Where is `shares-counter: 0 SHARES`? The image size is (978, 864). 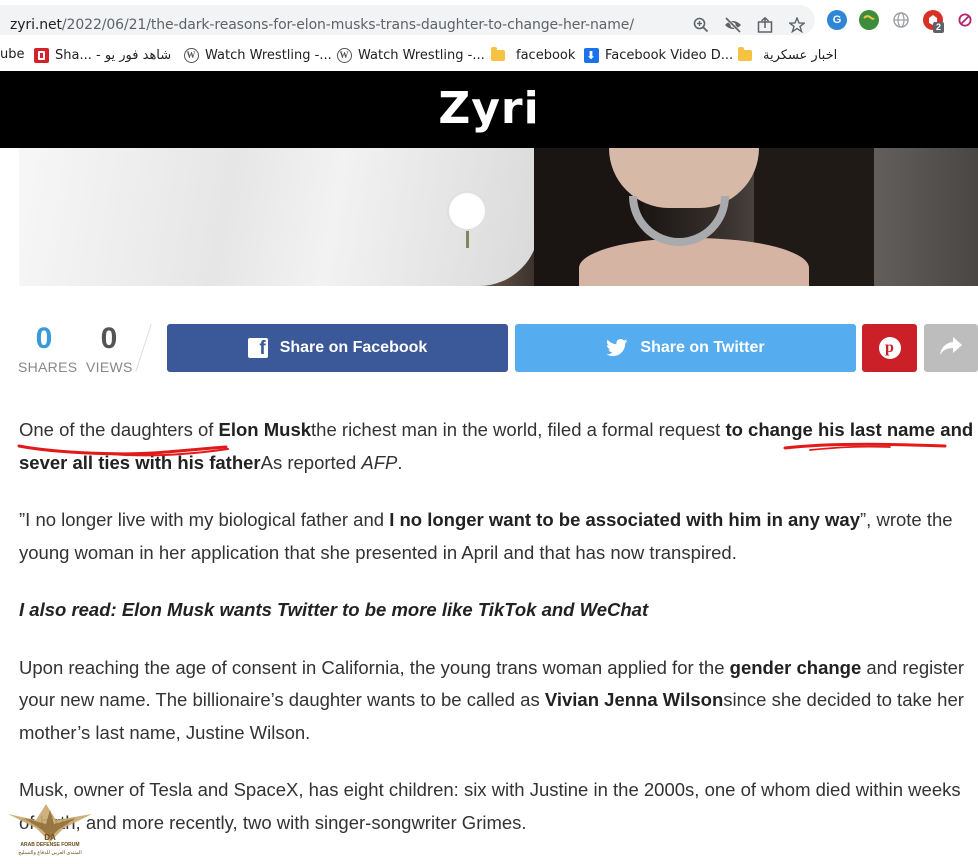
shares-counter: 0 SHARES is located at coordinates (48, 348).